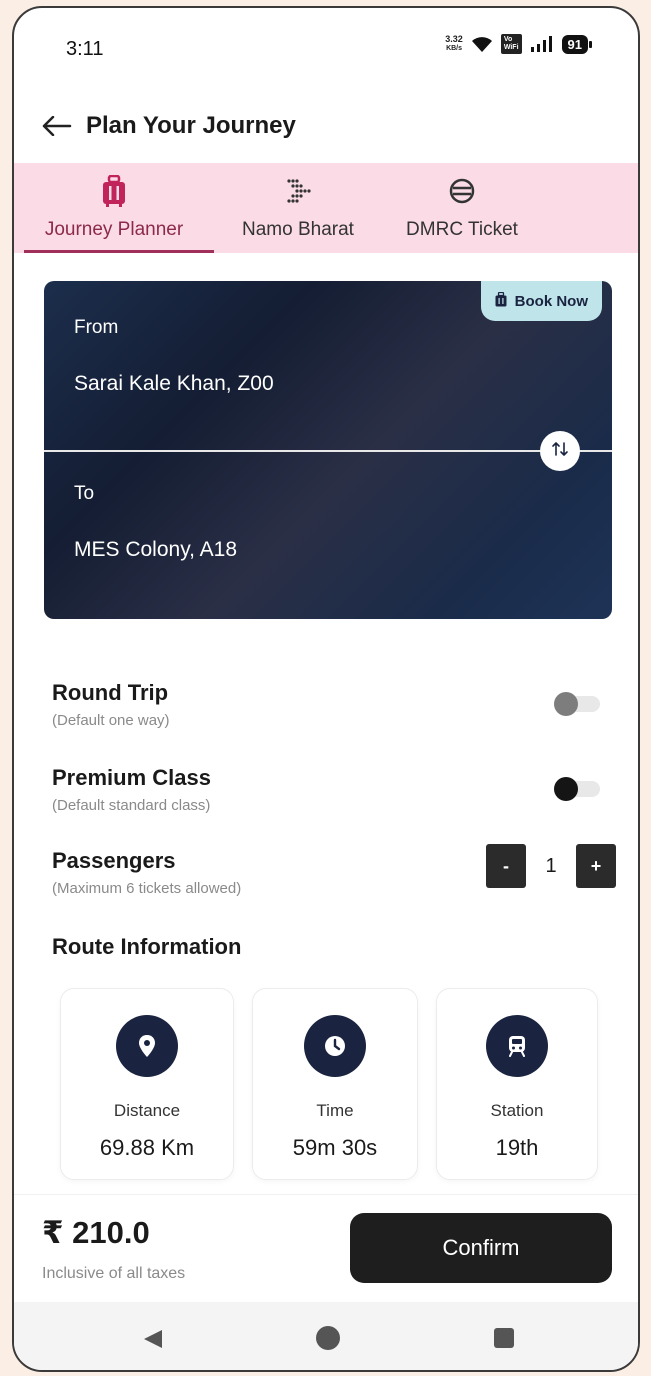  I want to click on decrement-button: -, so click(506, 866).